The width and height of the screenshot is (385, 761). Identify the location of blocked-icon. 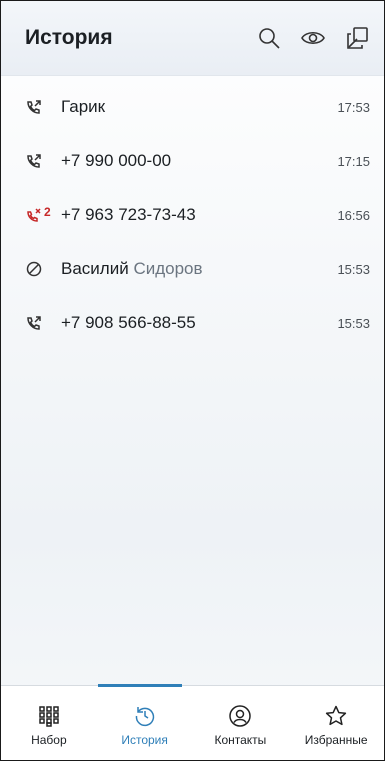
(43, 269).